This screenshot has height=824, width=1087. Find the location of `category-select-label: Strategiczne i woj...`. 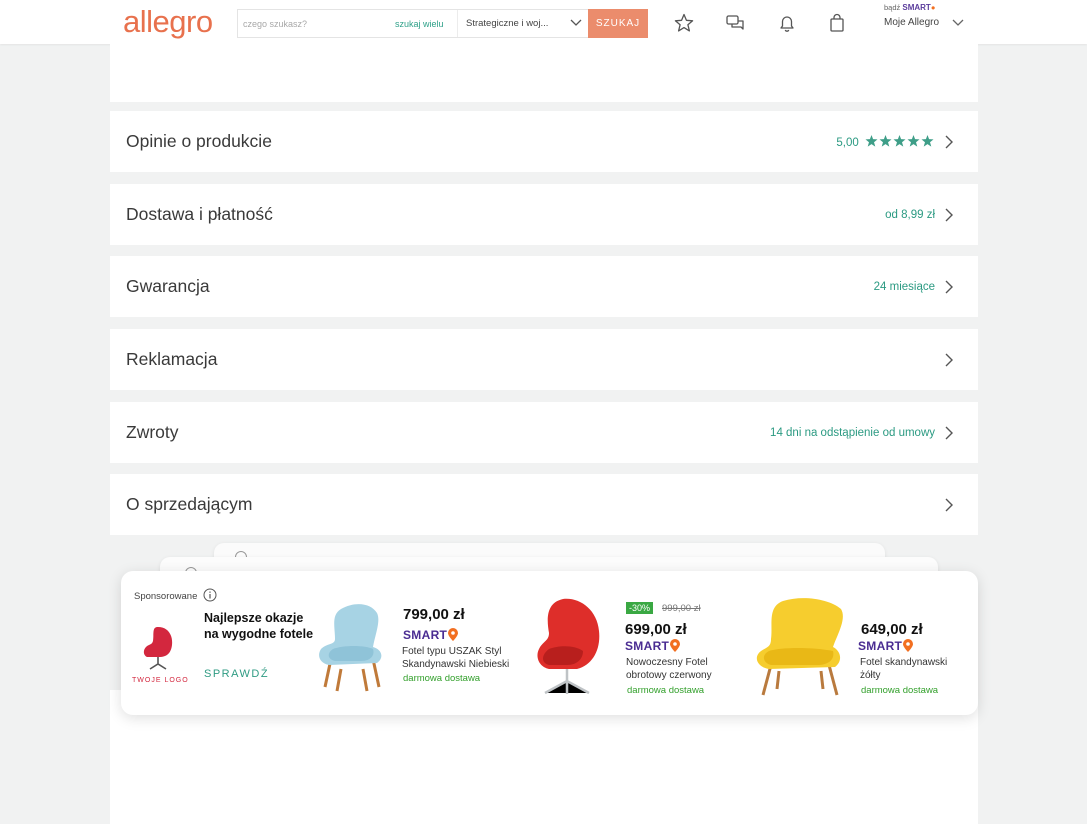

category-select-label: Strategiczne i woj... is located at coordinates (507, 23).